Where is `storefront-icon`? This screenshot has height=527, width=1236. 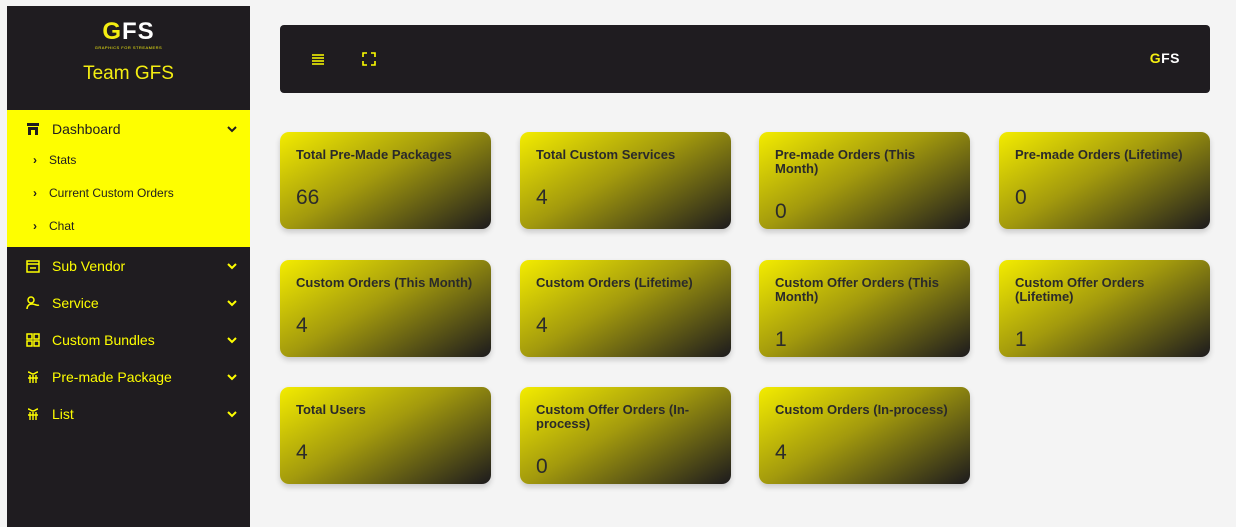 storefront-icon is located at coordinates (33, 266).